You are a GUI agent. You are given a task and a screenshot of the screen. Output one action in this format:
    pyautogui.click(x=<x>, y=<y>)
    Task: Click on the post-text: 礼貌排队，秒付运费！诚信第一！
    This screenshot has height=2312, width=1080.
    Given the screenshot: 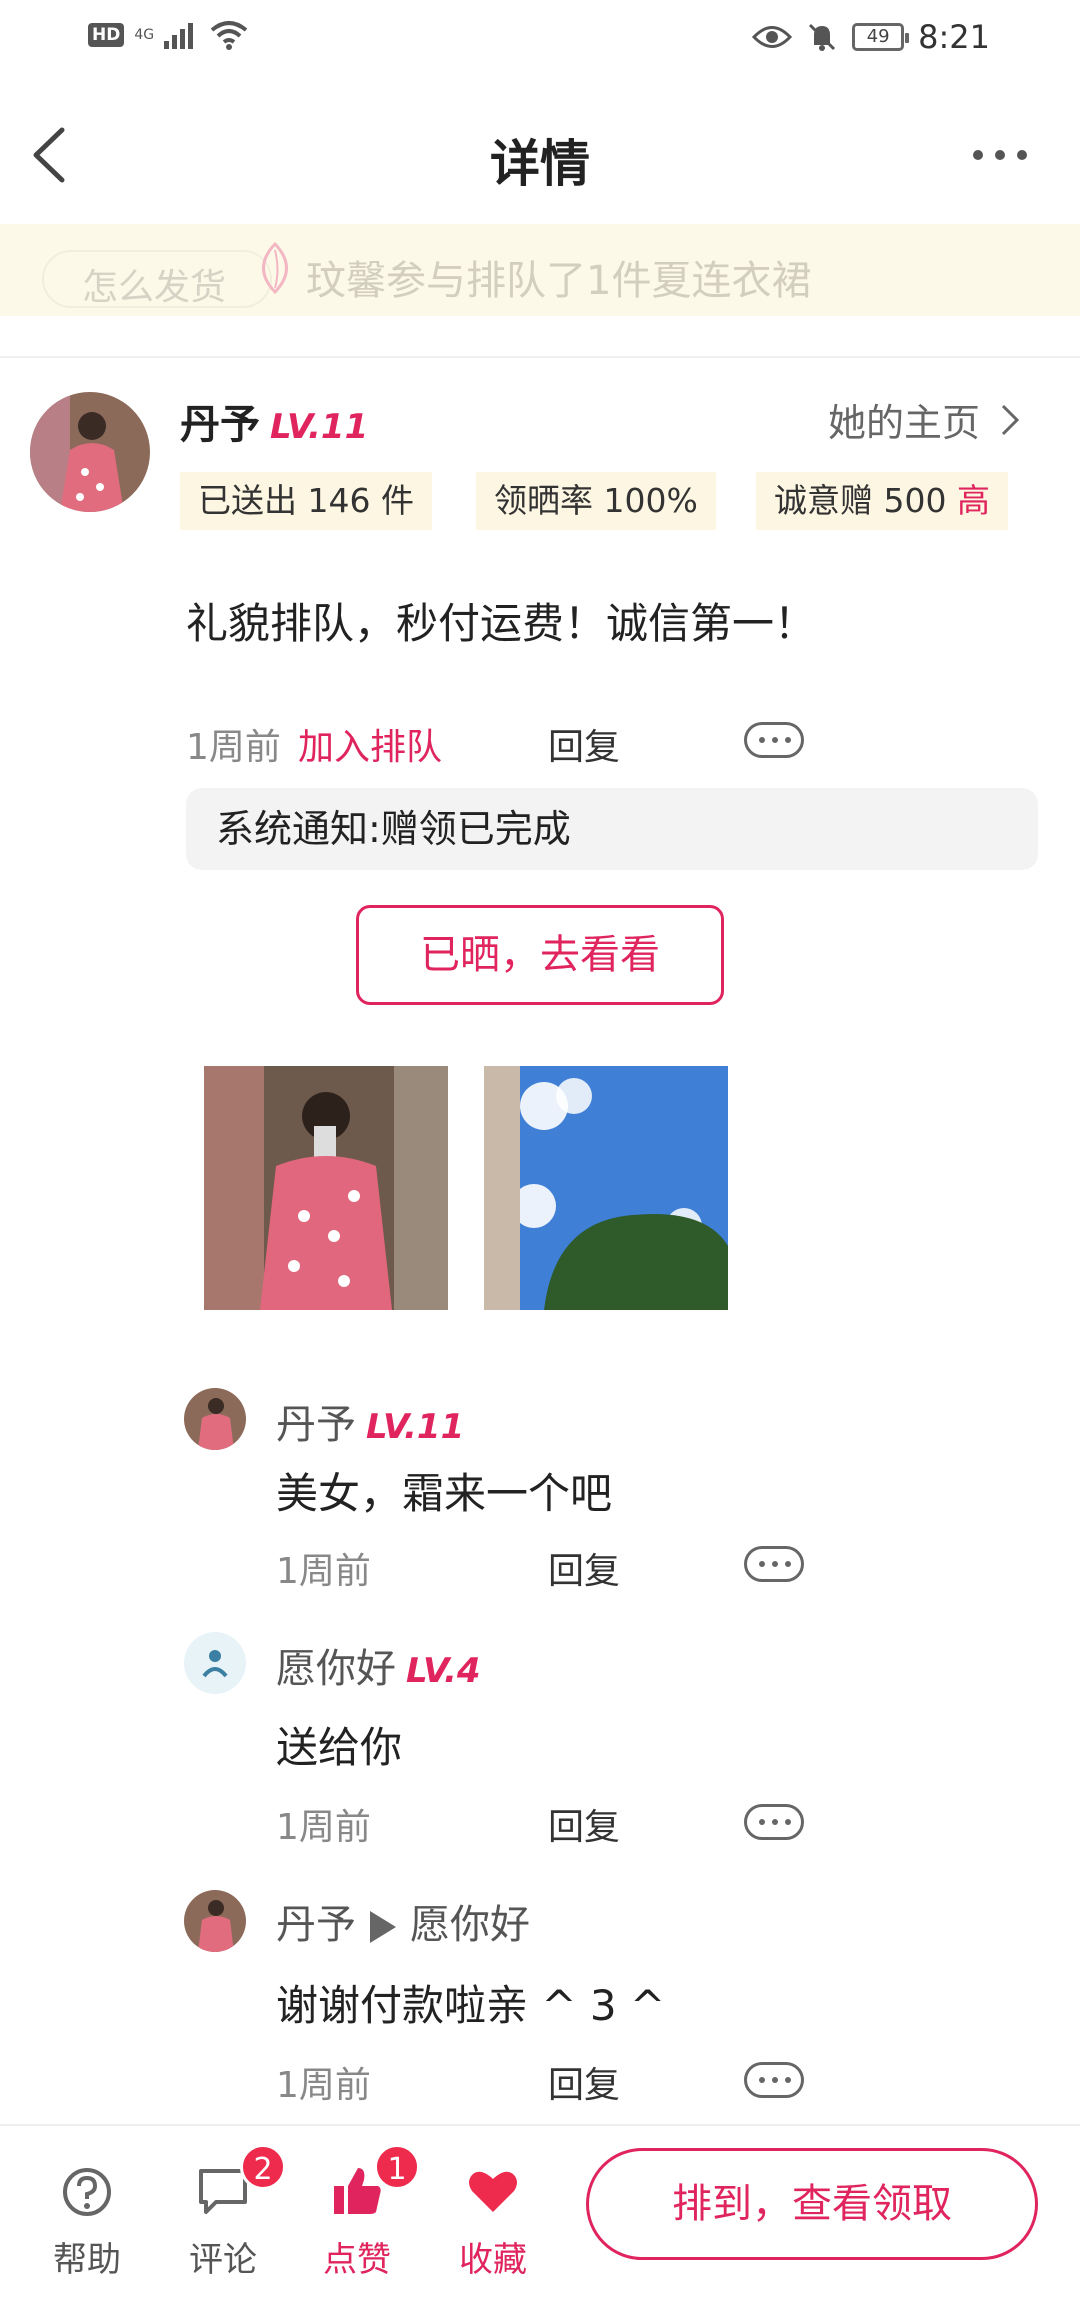 What is the action you would take?
    pyautogui.click(x=501, y=623)
    